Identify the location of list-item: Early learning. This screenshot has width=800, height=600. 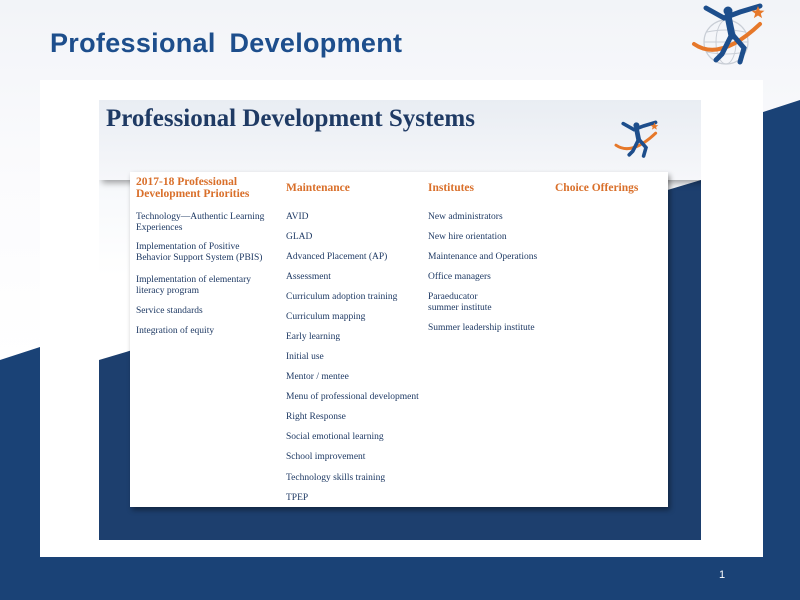
(313, 337).